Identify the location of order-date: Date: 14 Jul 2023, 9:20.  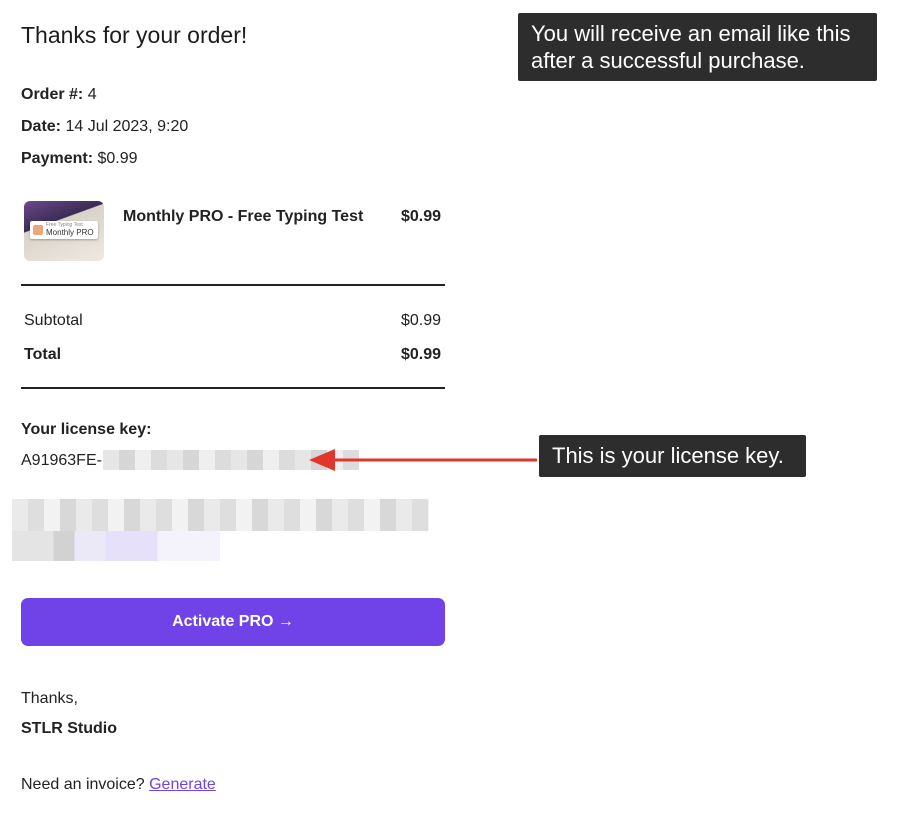
(104, 127).